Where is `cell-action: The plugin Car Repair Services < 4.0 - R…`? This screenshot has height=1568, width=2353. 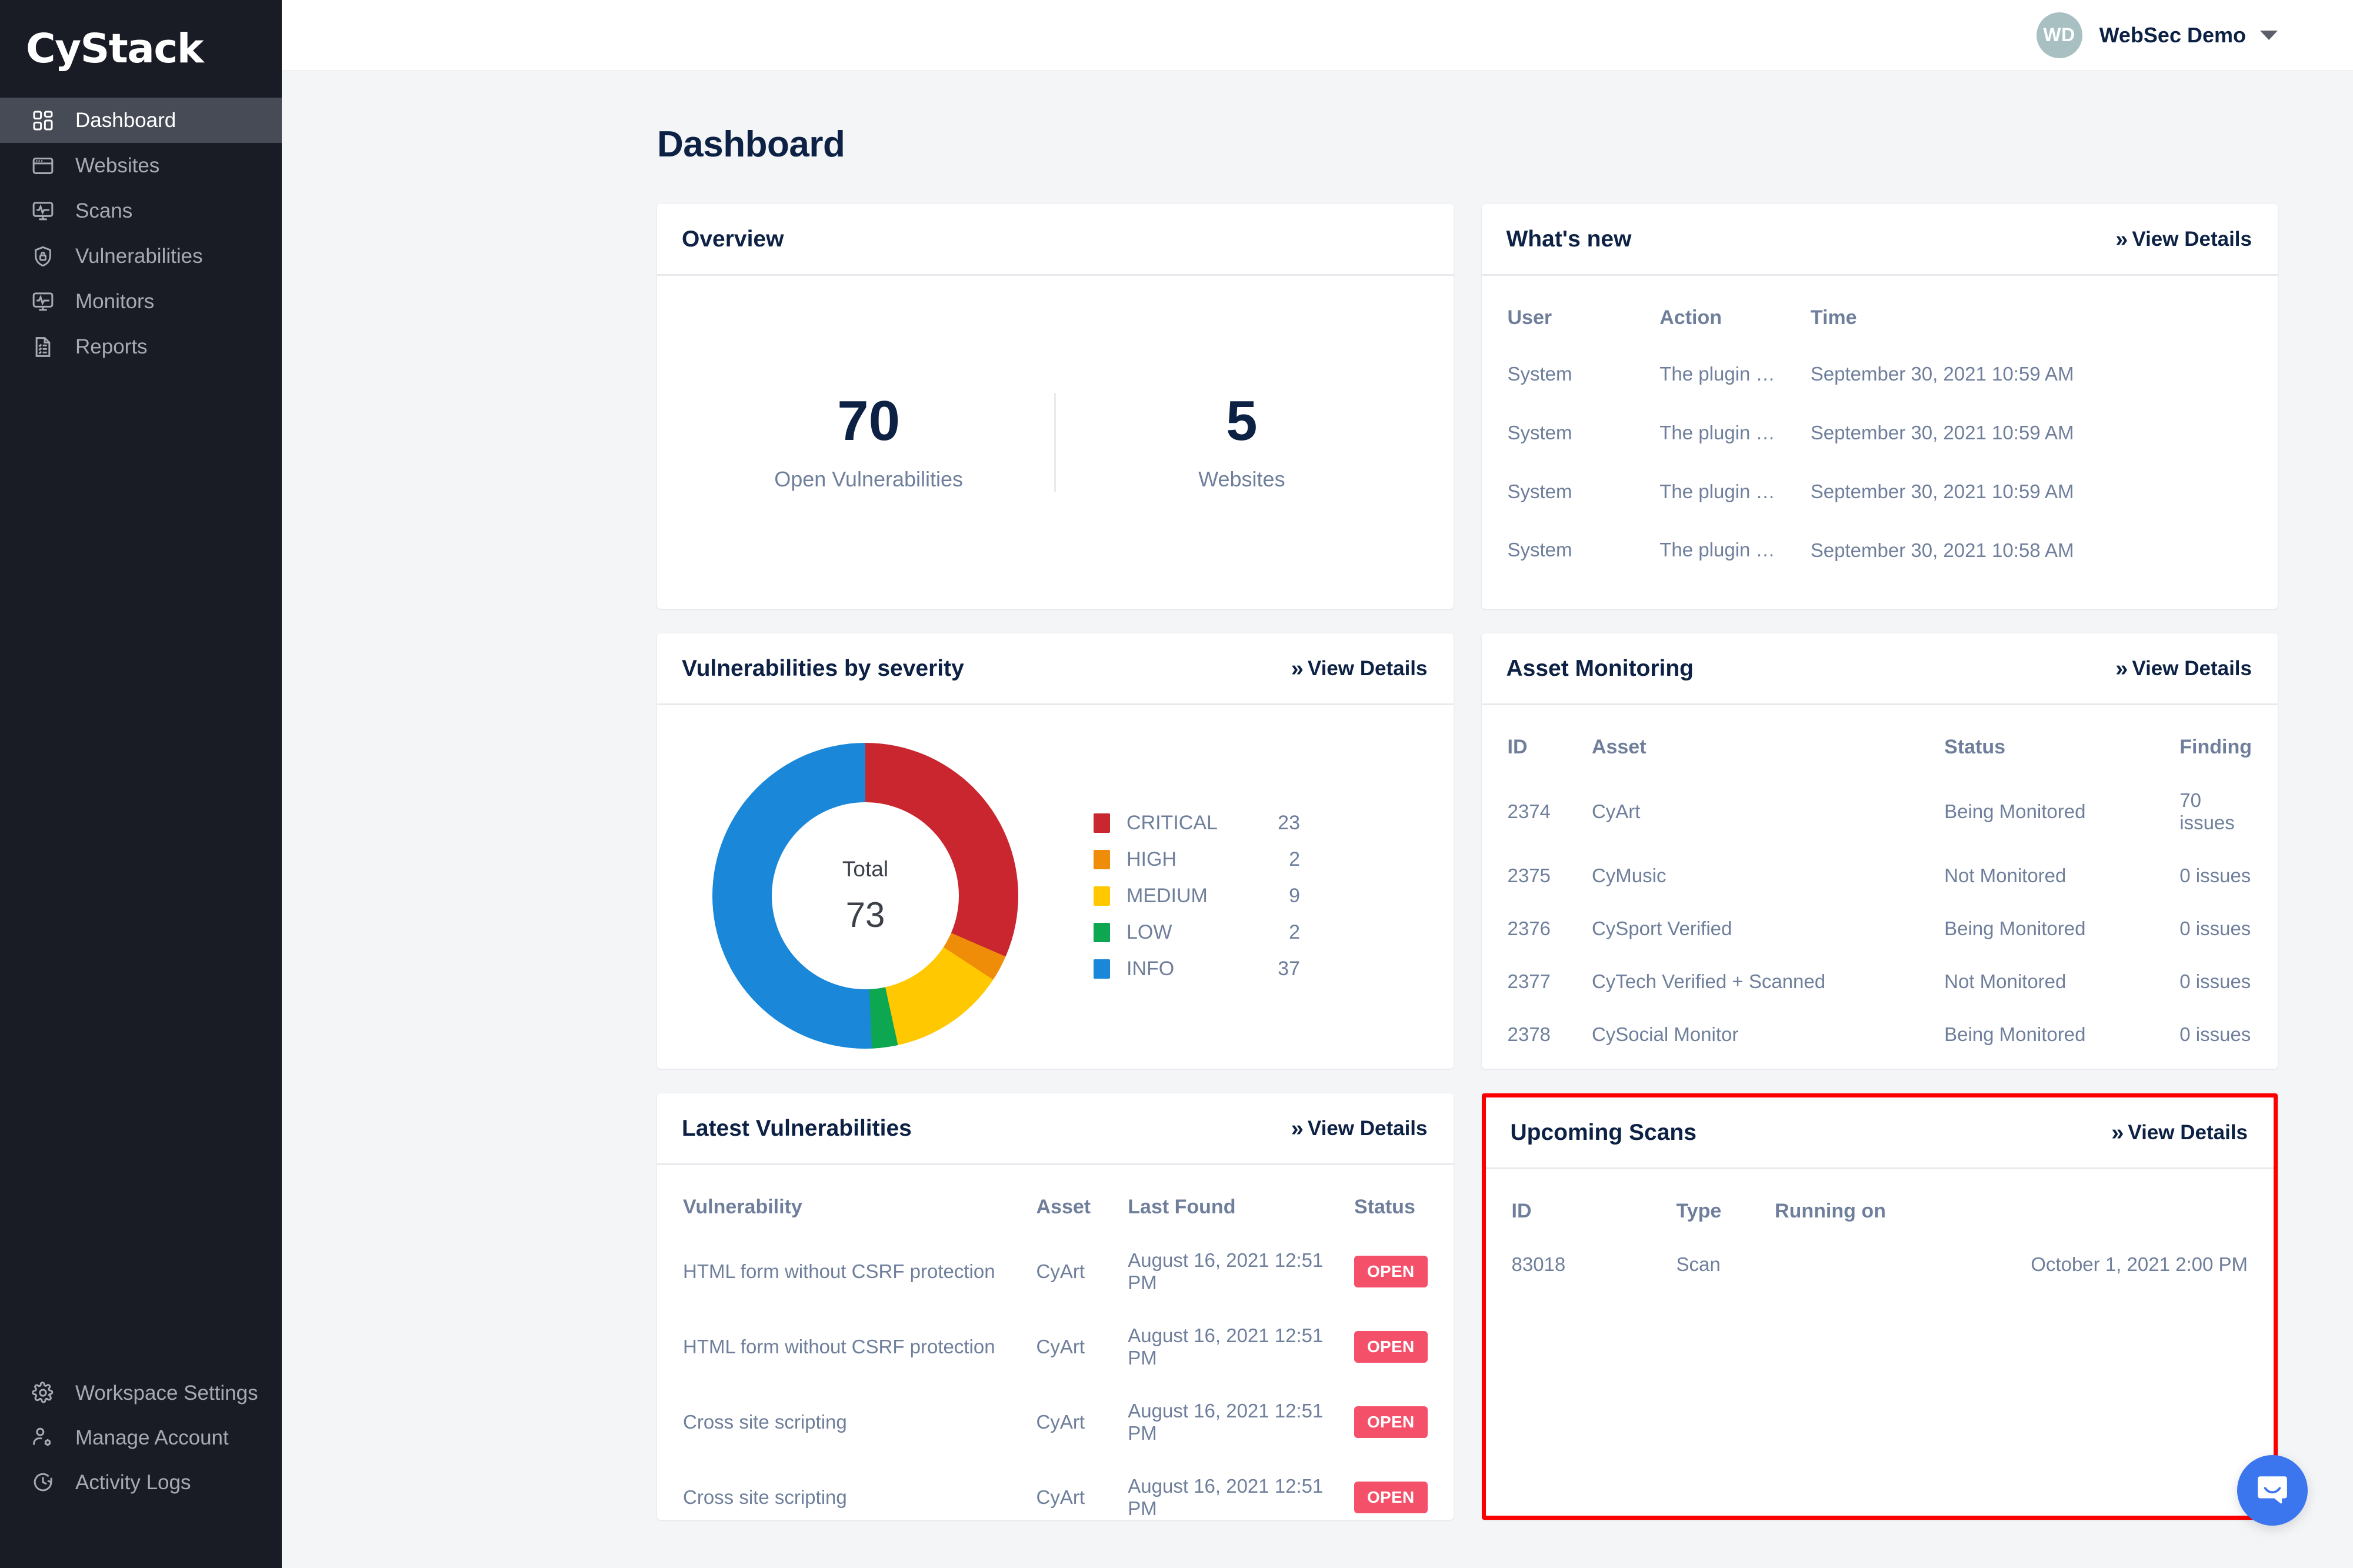
cell-action: The plugin Car Repair Services < 4.0 - R… is located at coordinates (1721, 373).